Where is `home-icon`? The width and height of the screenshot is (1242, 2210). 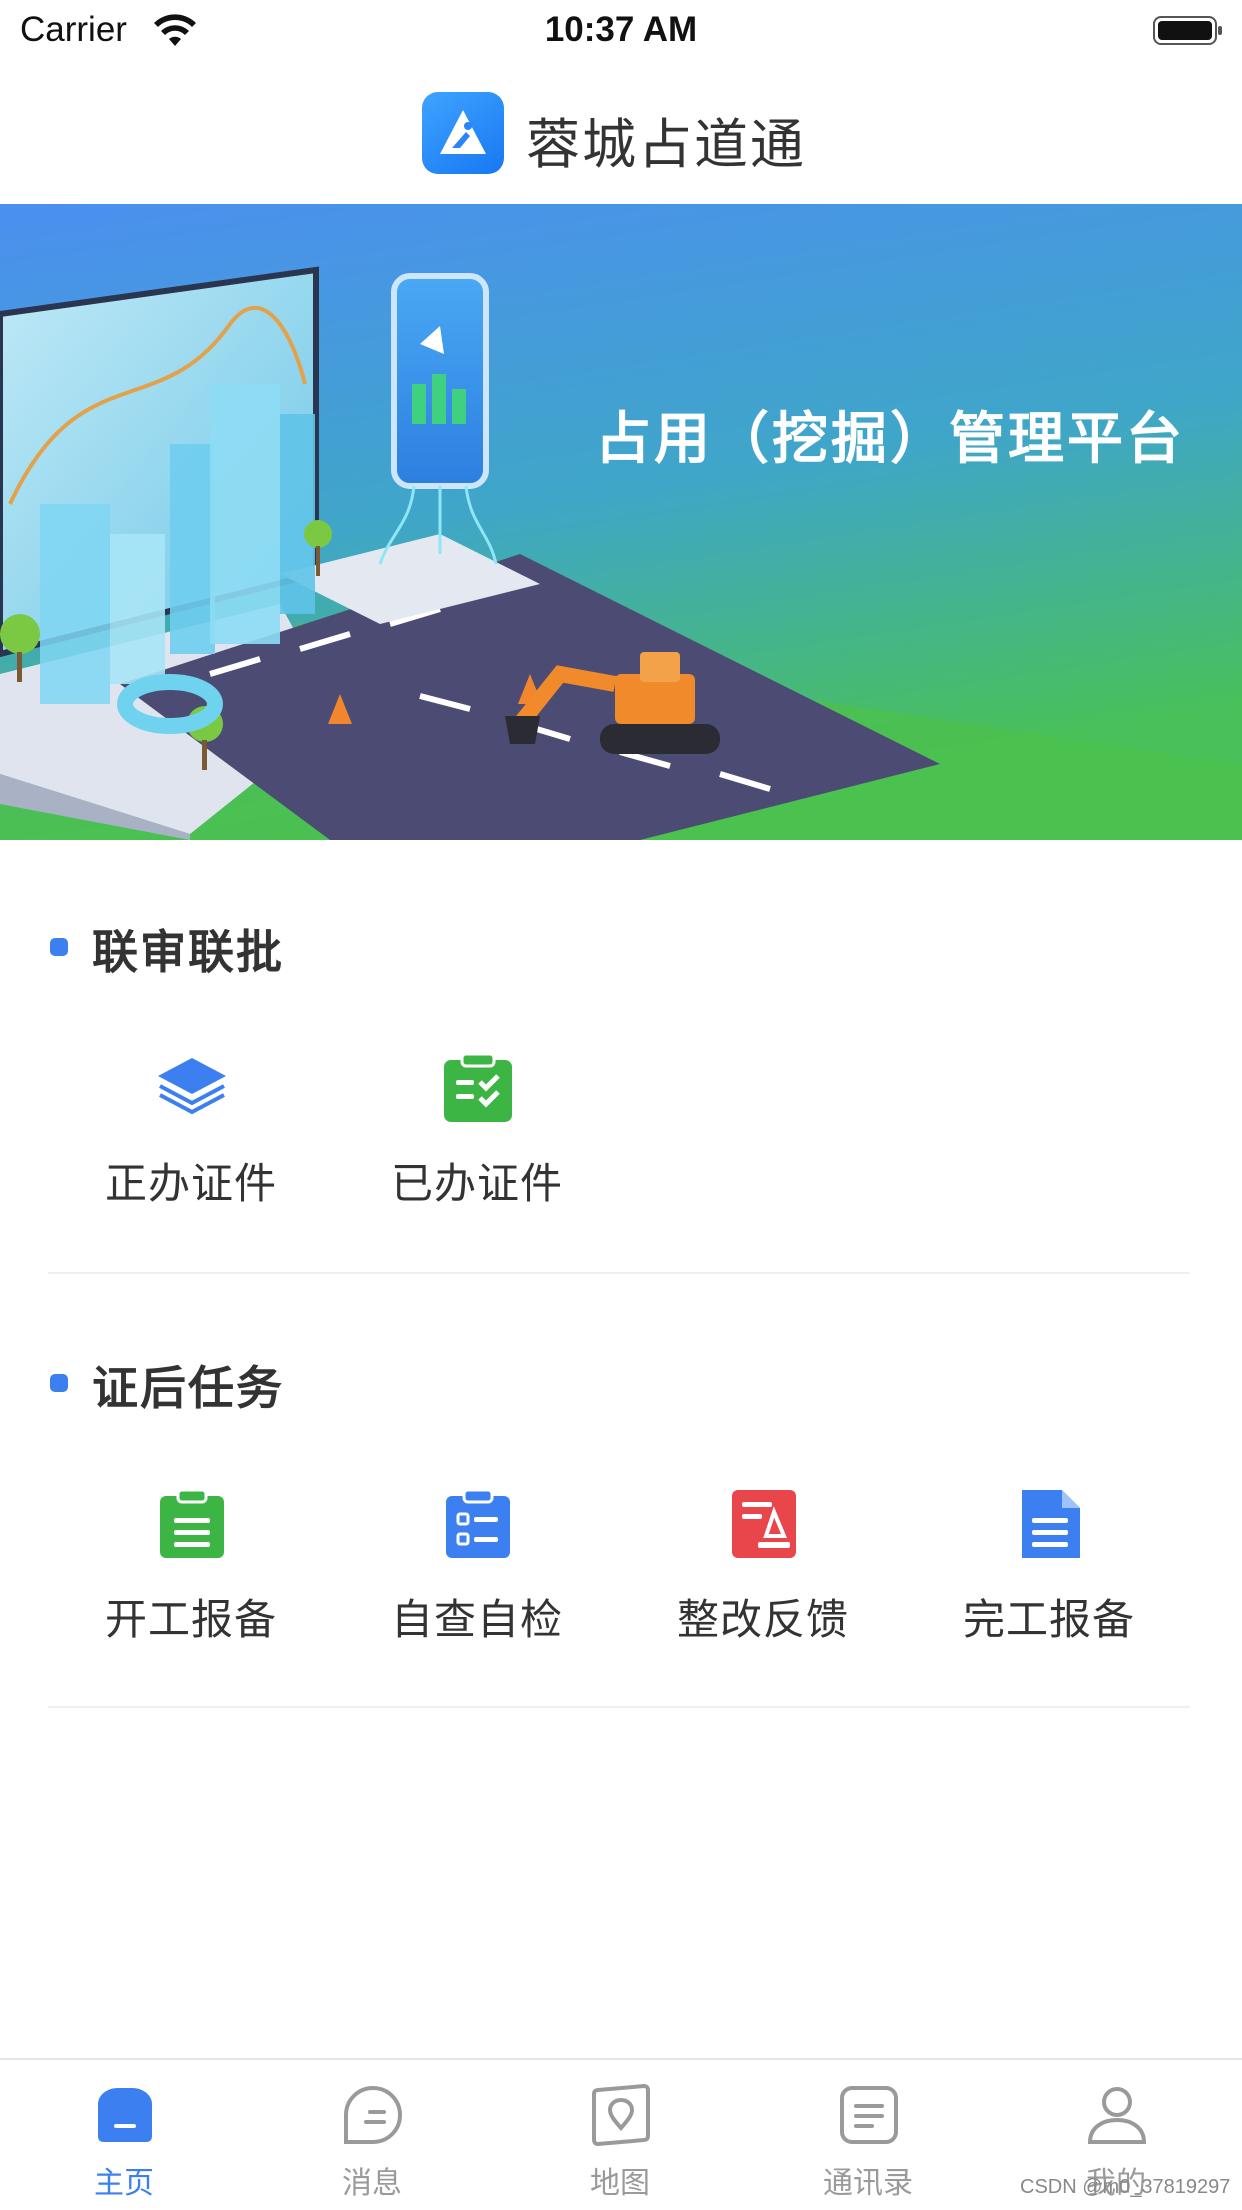
home-icon is located at coordinates (125, 2115).